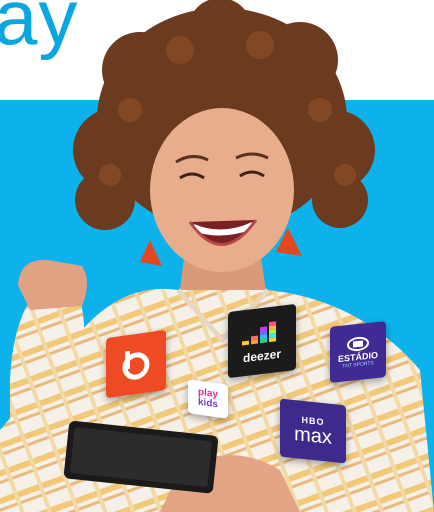 The width and height of the screenshot is (434, 512). What do you see at coordinates (358, 352) in the screenshot?
I see `app-tile-estadio: ESTÁDIO TNT SPORTS` at bounding box center [358, 352].